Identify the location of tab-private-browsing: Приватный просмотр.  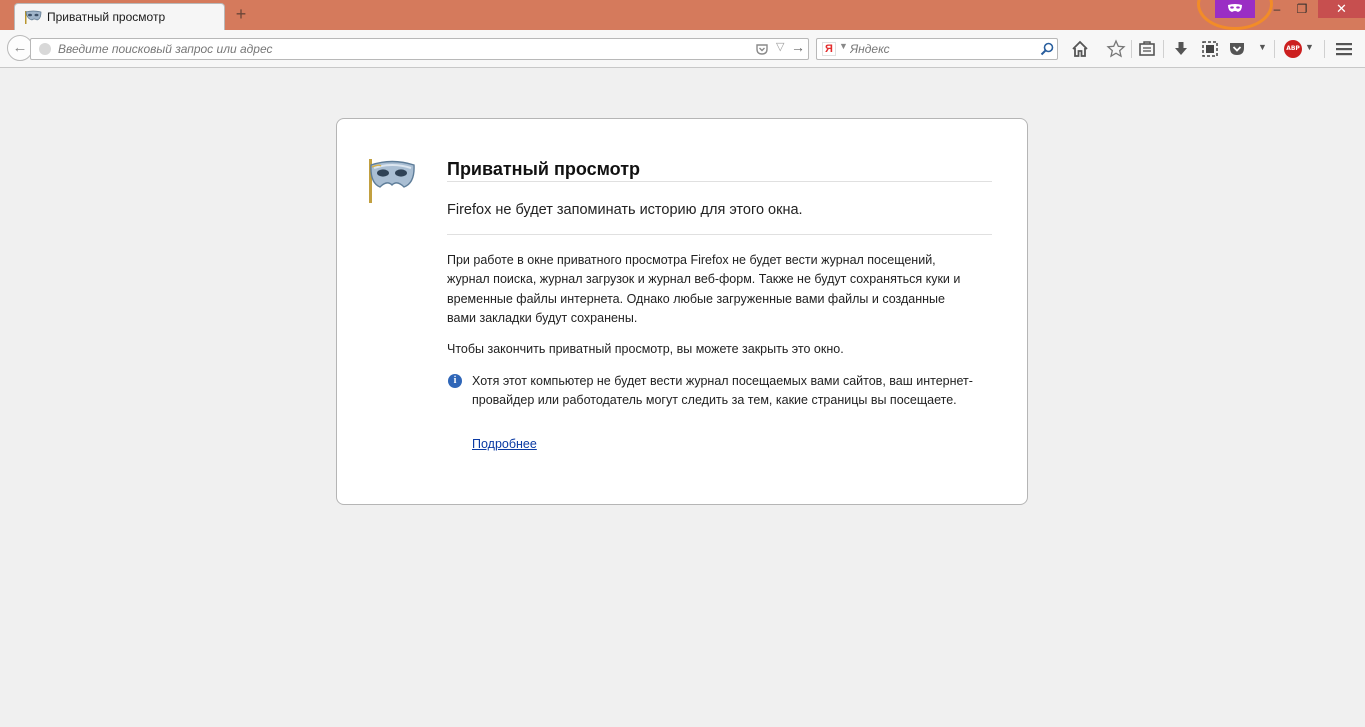
(119, 17).